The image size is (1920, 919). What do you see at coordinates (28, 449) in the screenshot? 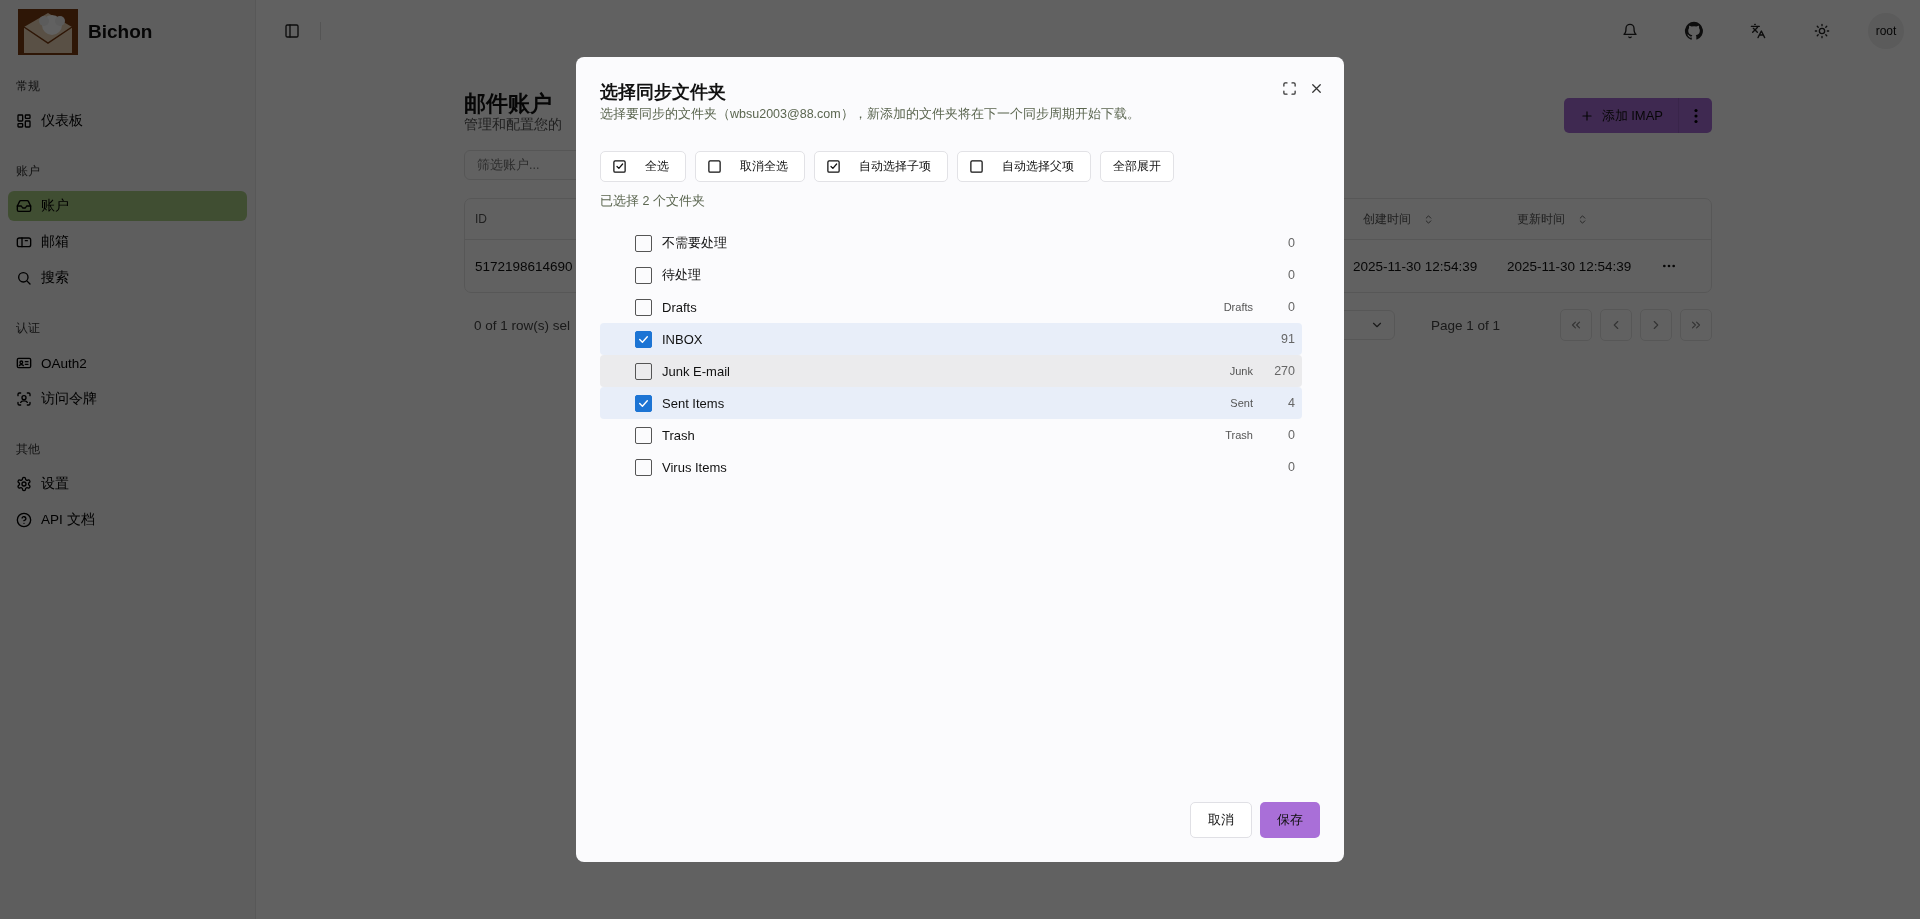
I see `section-label: 其他` at bounding box center [28, 449].